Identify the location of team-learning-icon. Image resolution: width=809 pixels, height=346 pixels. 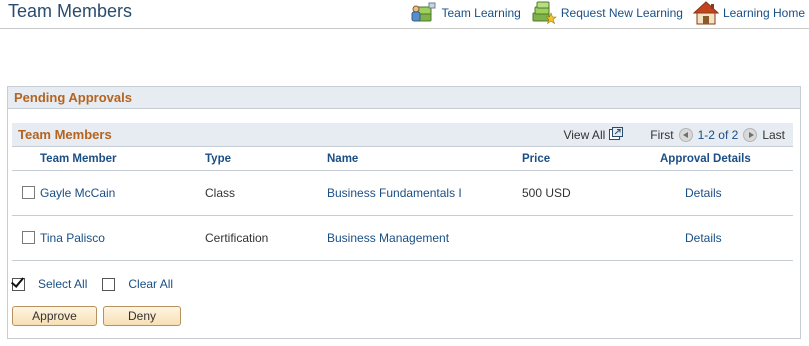
(424, 13).